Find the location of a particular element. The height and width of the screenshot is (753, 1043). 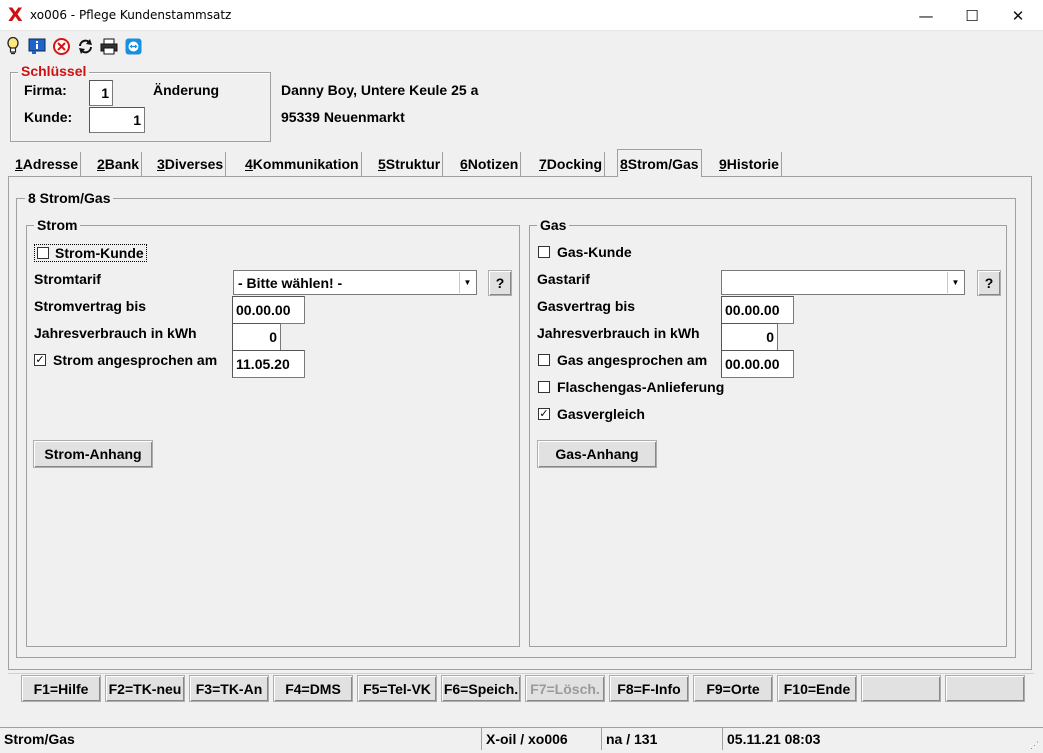

gas-legend: Gas is located at coordinates (553, 225).